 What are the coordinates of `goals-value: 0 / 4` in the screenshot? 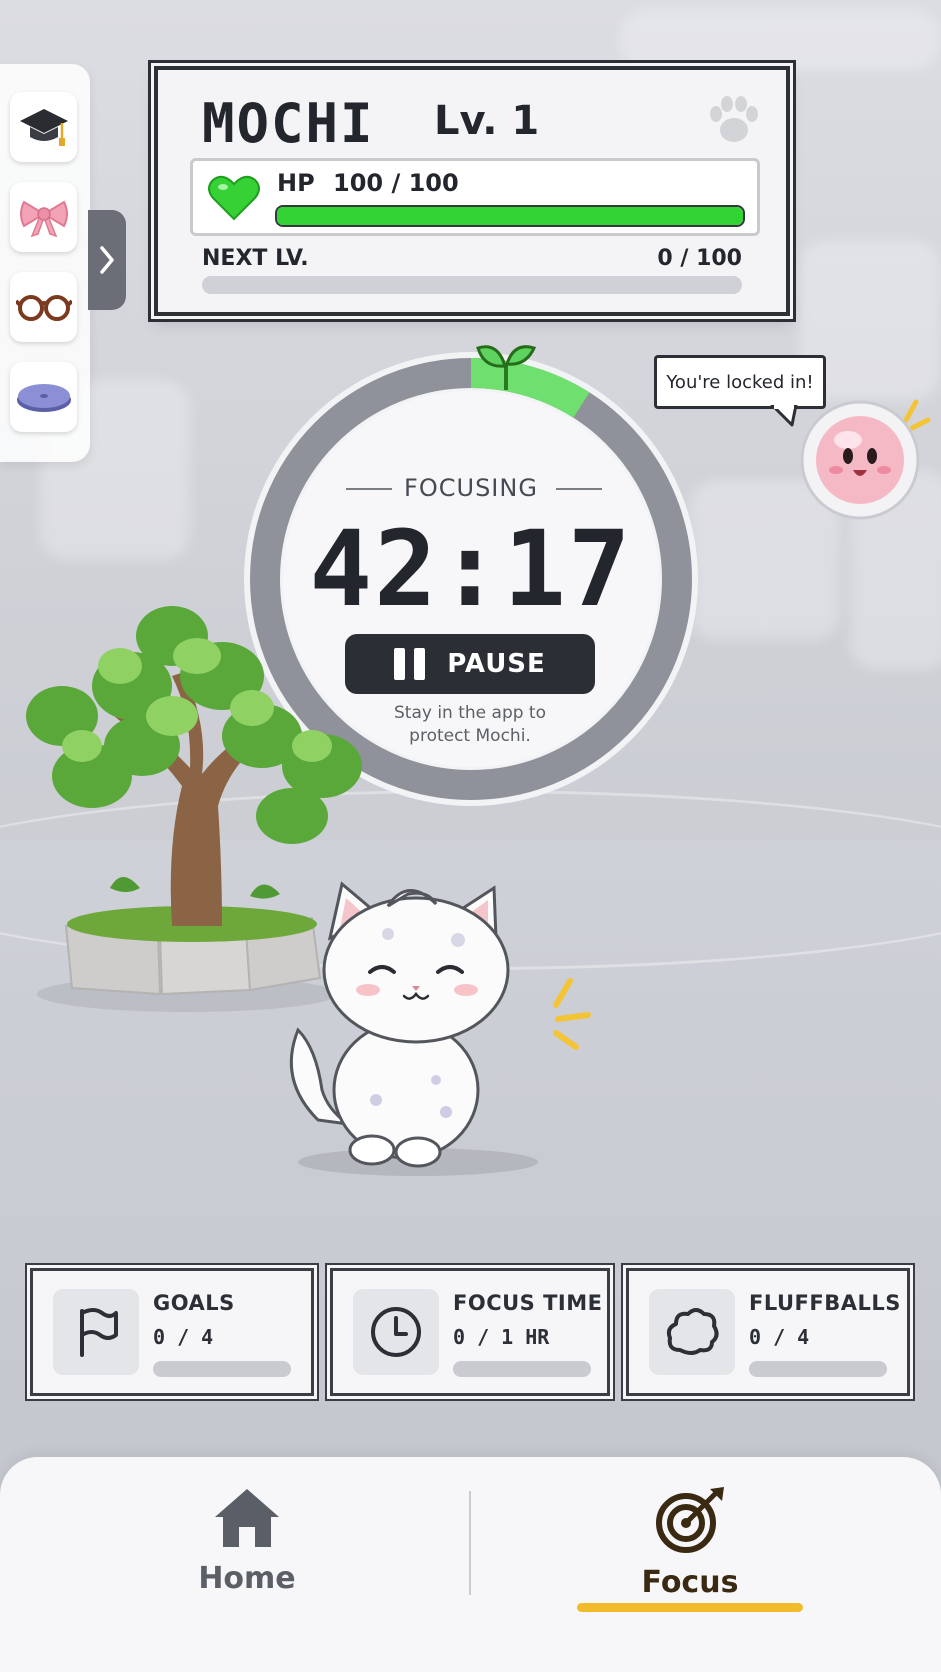 It's located at (183, 1337).